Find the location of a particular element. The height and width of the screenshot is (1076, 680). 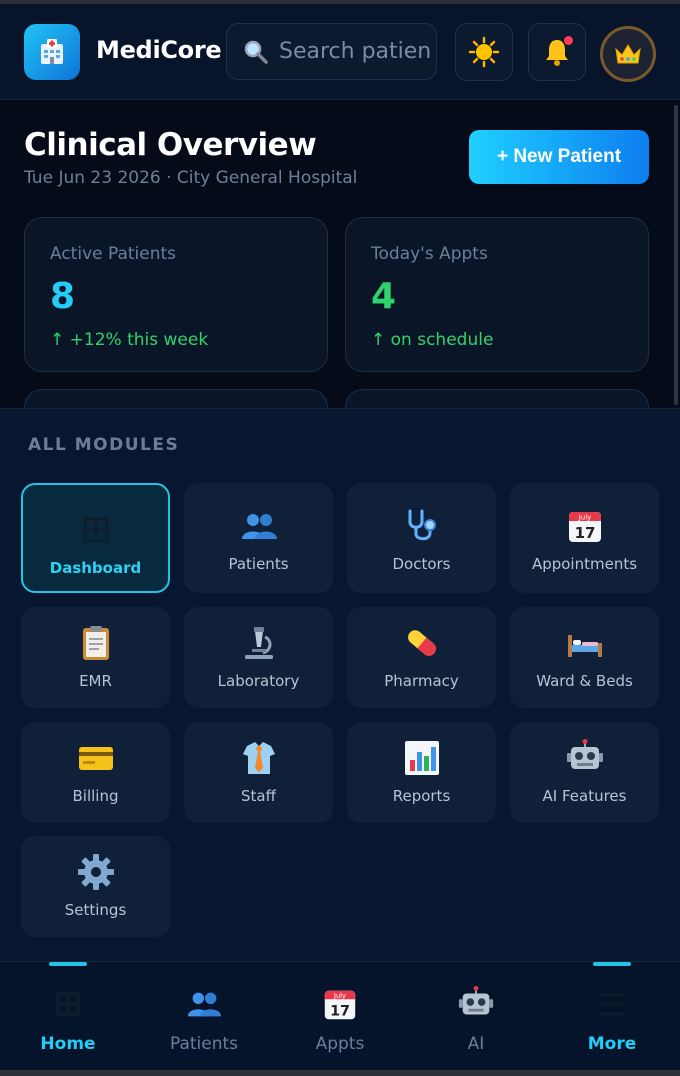

nav-label: Appts is located at coordinates (340, 1044).